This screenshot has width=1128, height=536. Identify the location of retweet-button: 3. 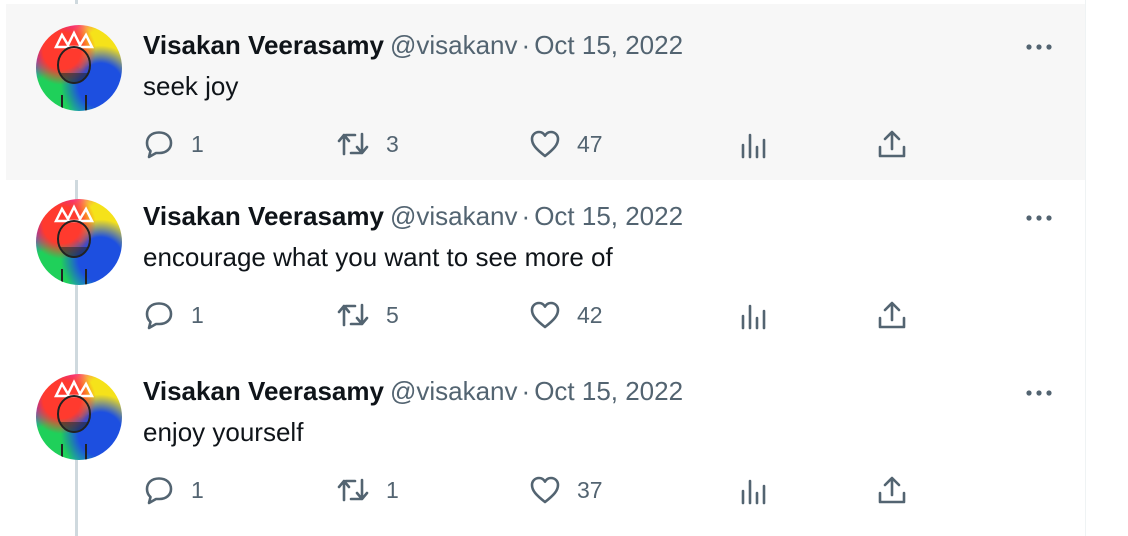
(367, 144).